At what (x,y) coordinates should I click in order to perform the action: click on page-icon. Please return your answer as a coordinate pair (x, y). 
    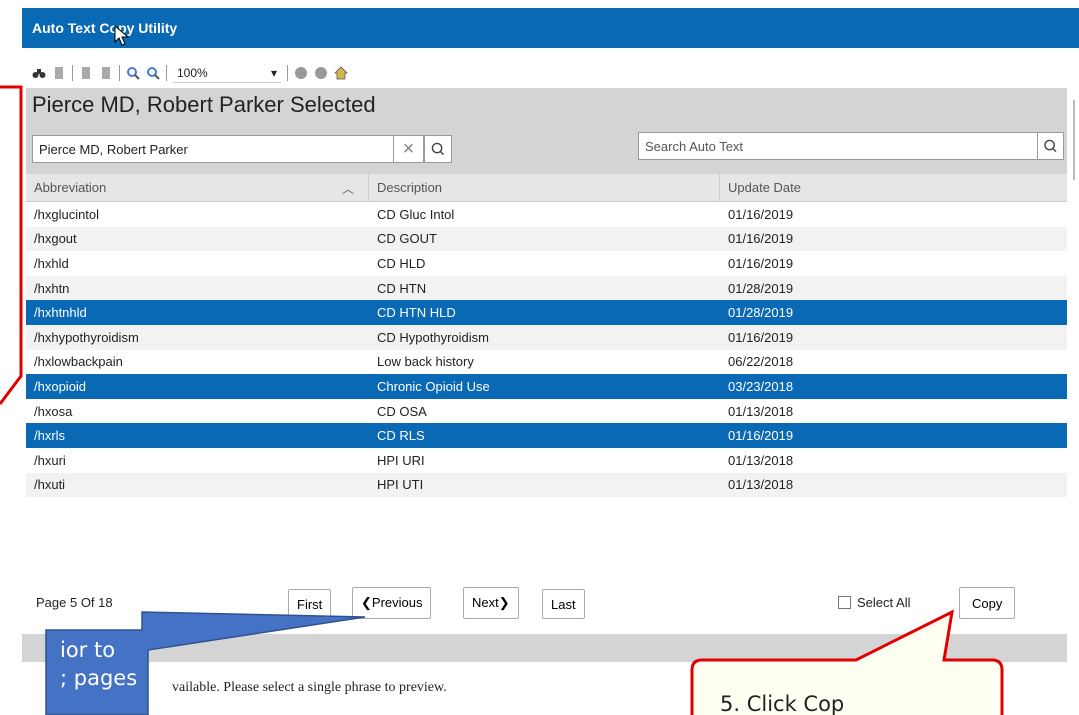
    Looking at the image, I should click on (59, 73).